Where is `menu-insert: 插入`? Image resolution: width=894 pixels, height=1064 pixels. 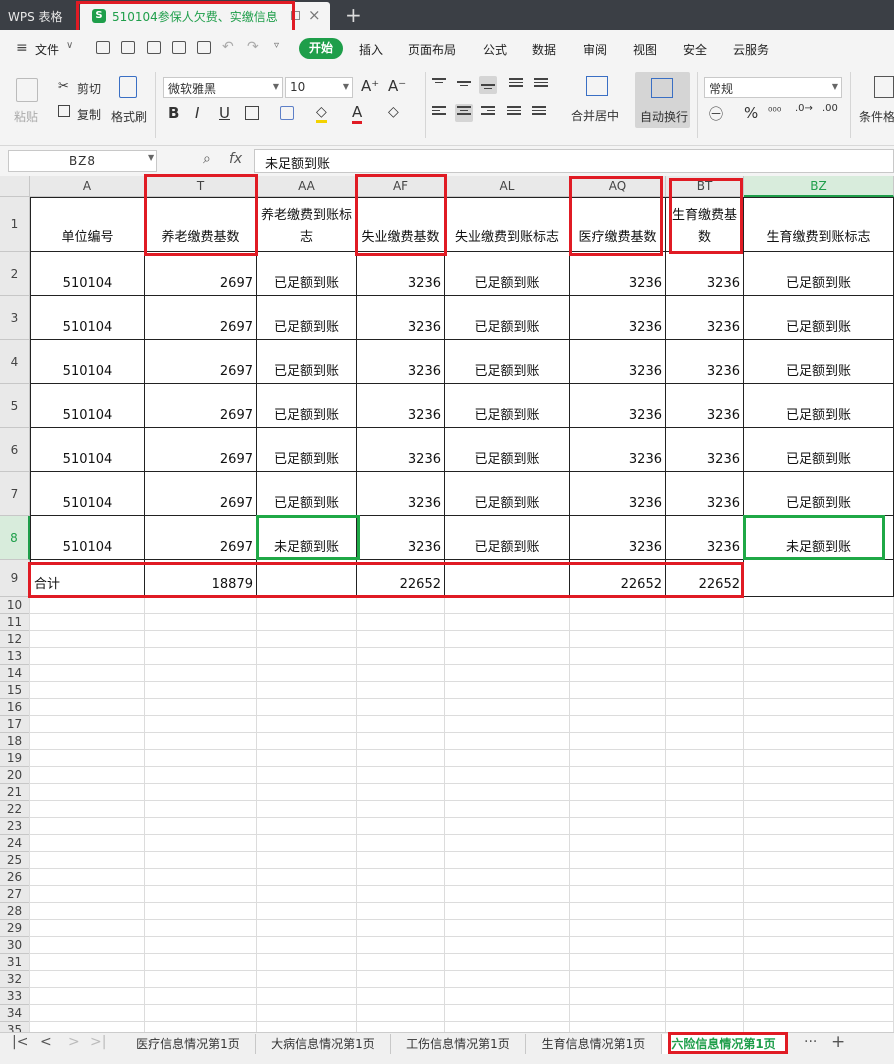
menu-insert: 插入 is located at coordinates (371, 49).